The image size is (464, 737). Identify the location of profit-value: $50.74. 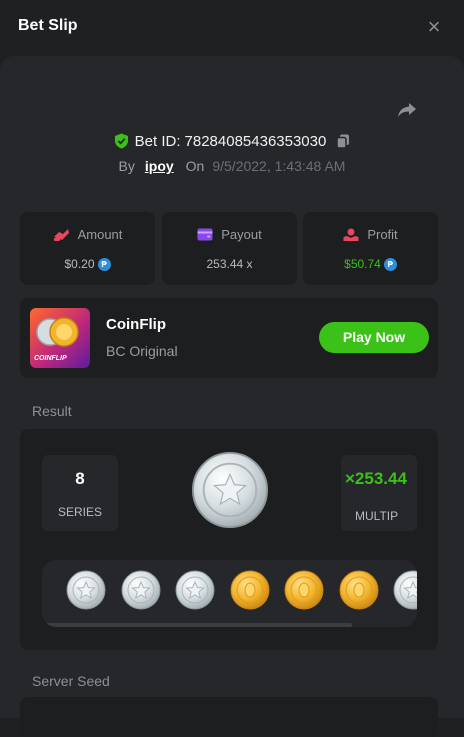
(362, 264).